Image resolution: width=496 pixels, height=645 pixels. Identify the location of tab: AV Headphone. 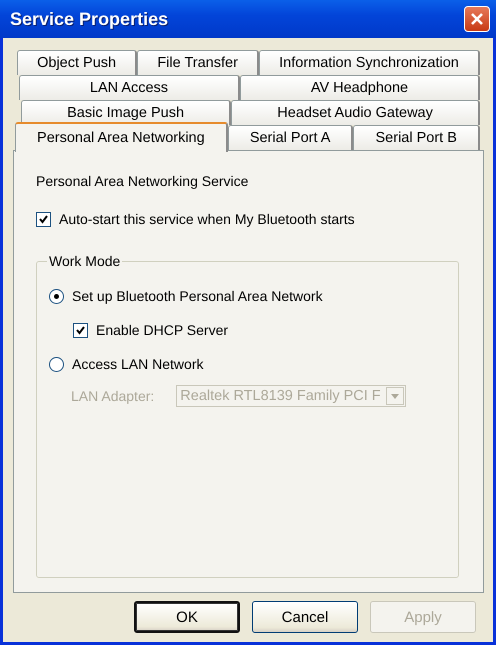
(360, 87).